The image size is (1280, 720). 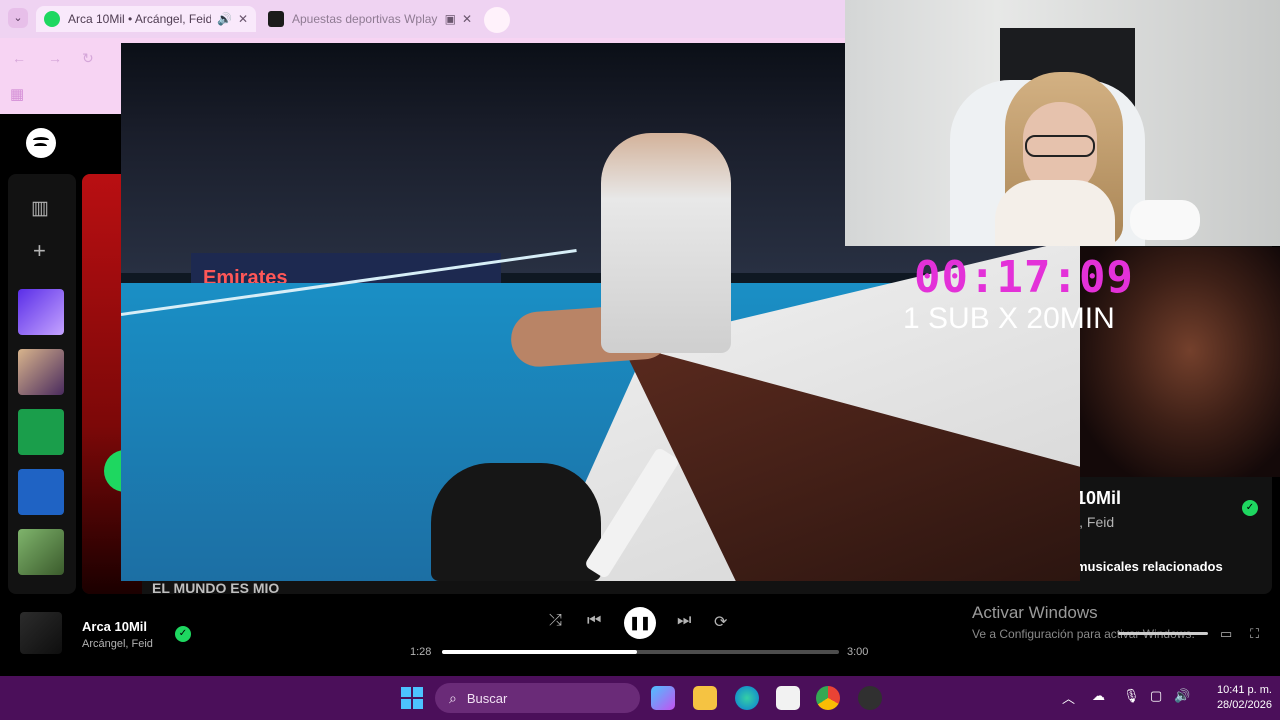 What do you see at coordinates (640, 652) in the screenshot?
I see `progress-bar` at bounding box center [640, 652].